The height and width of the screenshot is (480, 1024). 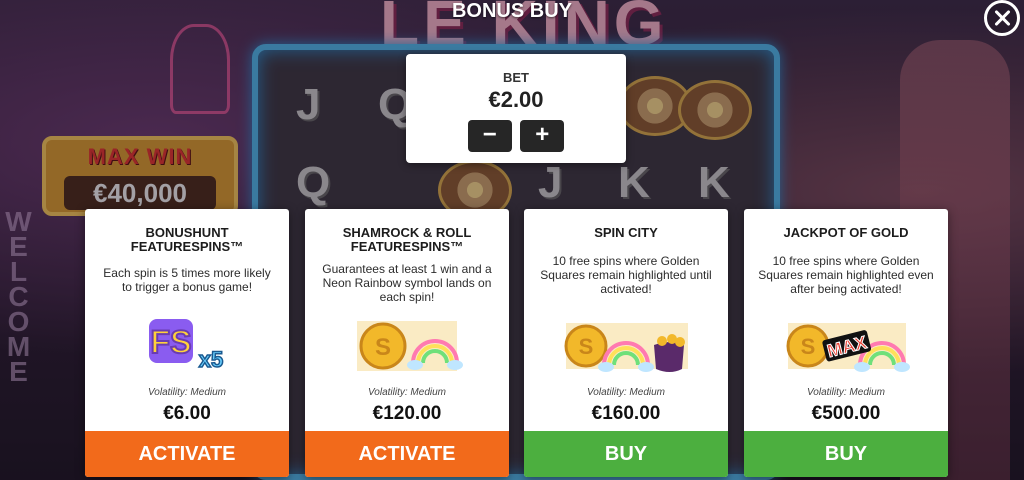 What do you see at coordinates (516, 99) in the screenshot?
I see `bet-value: €2.00` at bounding box center [516, 99].